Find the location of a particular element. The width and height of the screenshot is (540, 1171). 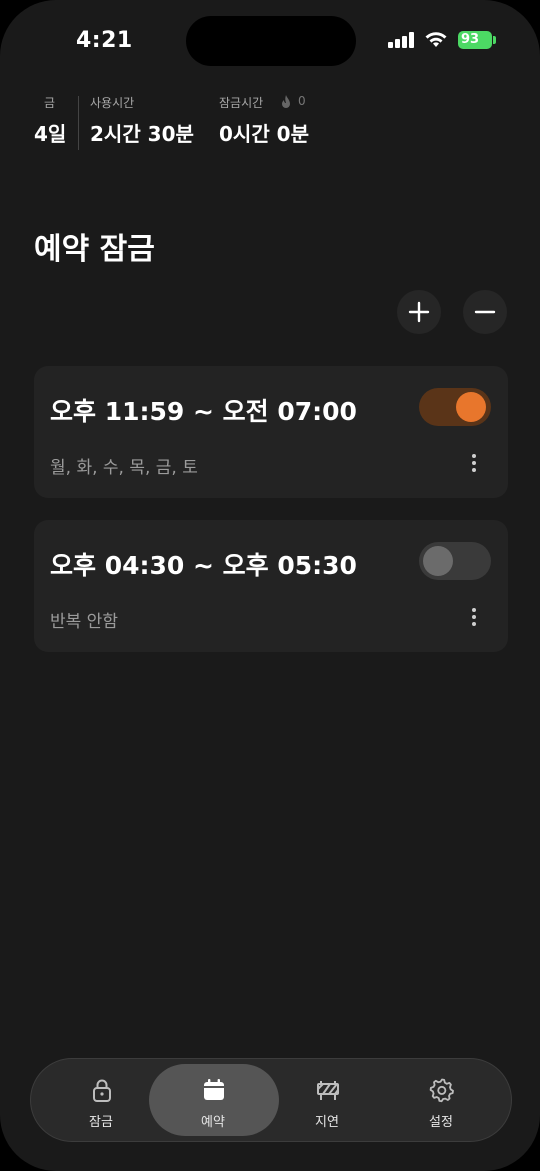

usage-time-value: 2시간 30분 is located at coordinates (142, 134).